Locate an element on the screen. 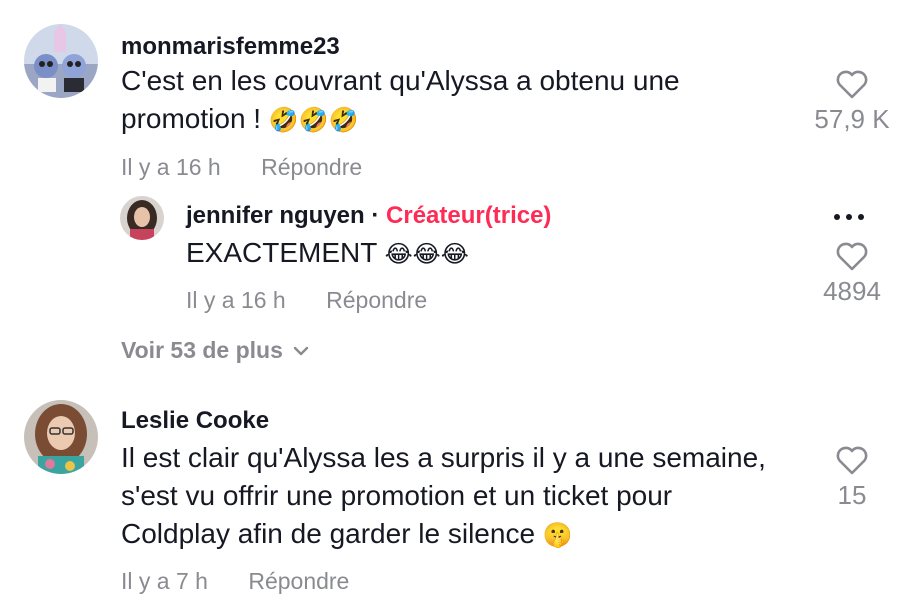 Image resolution: width=908 pixels, height=606 pixels. comment-meta: Il y a 7 h Répondre is located at coordinates (235, 581).